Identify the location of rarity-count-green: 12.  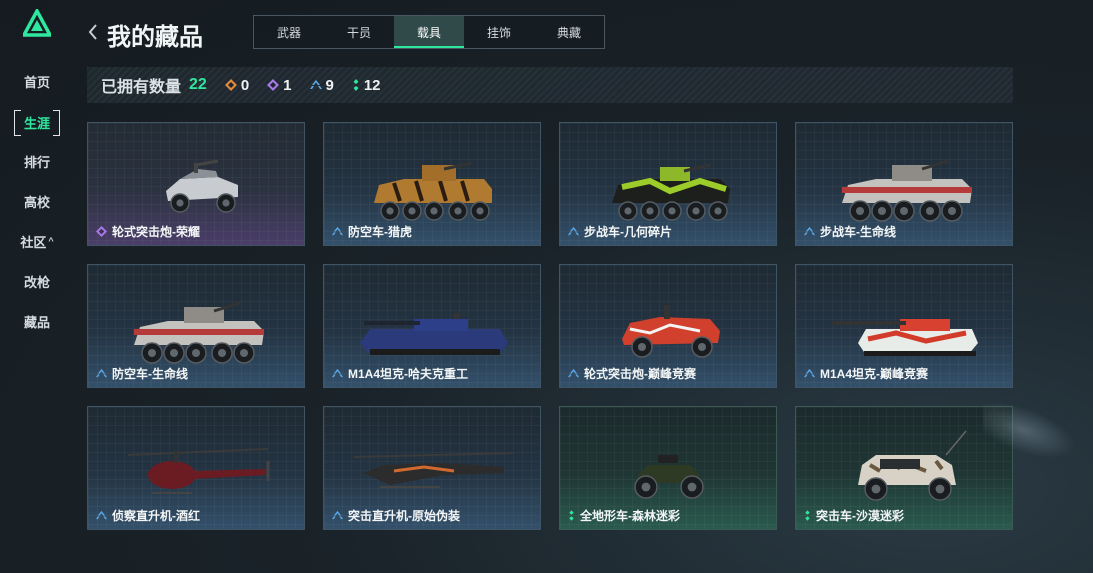
(372, 85).